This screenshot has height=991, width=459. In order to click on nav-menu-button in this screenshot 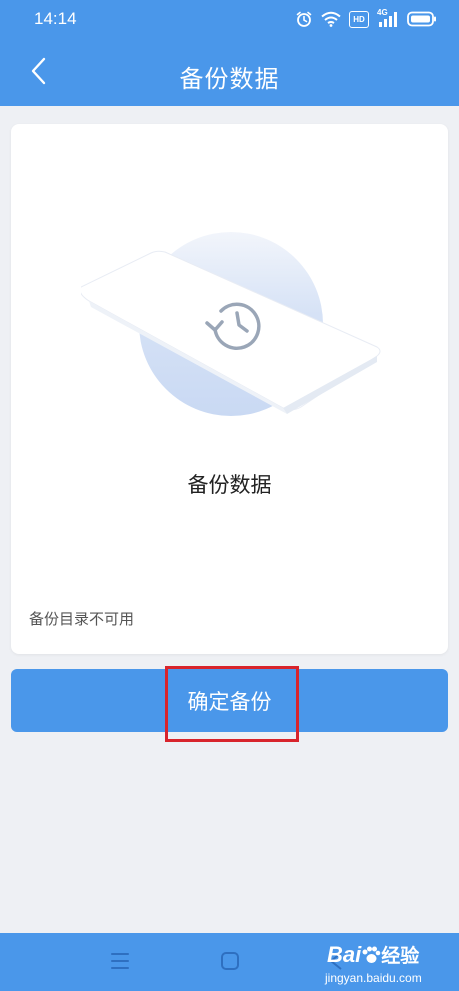, I will do `click(120, 963)`.